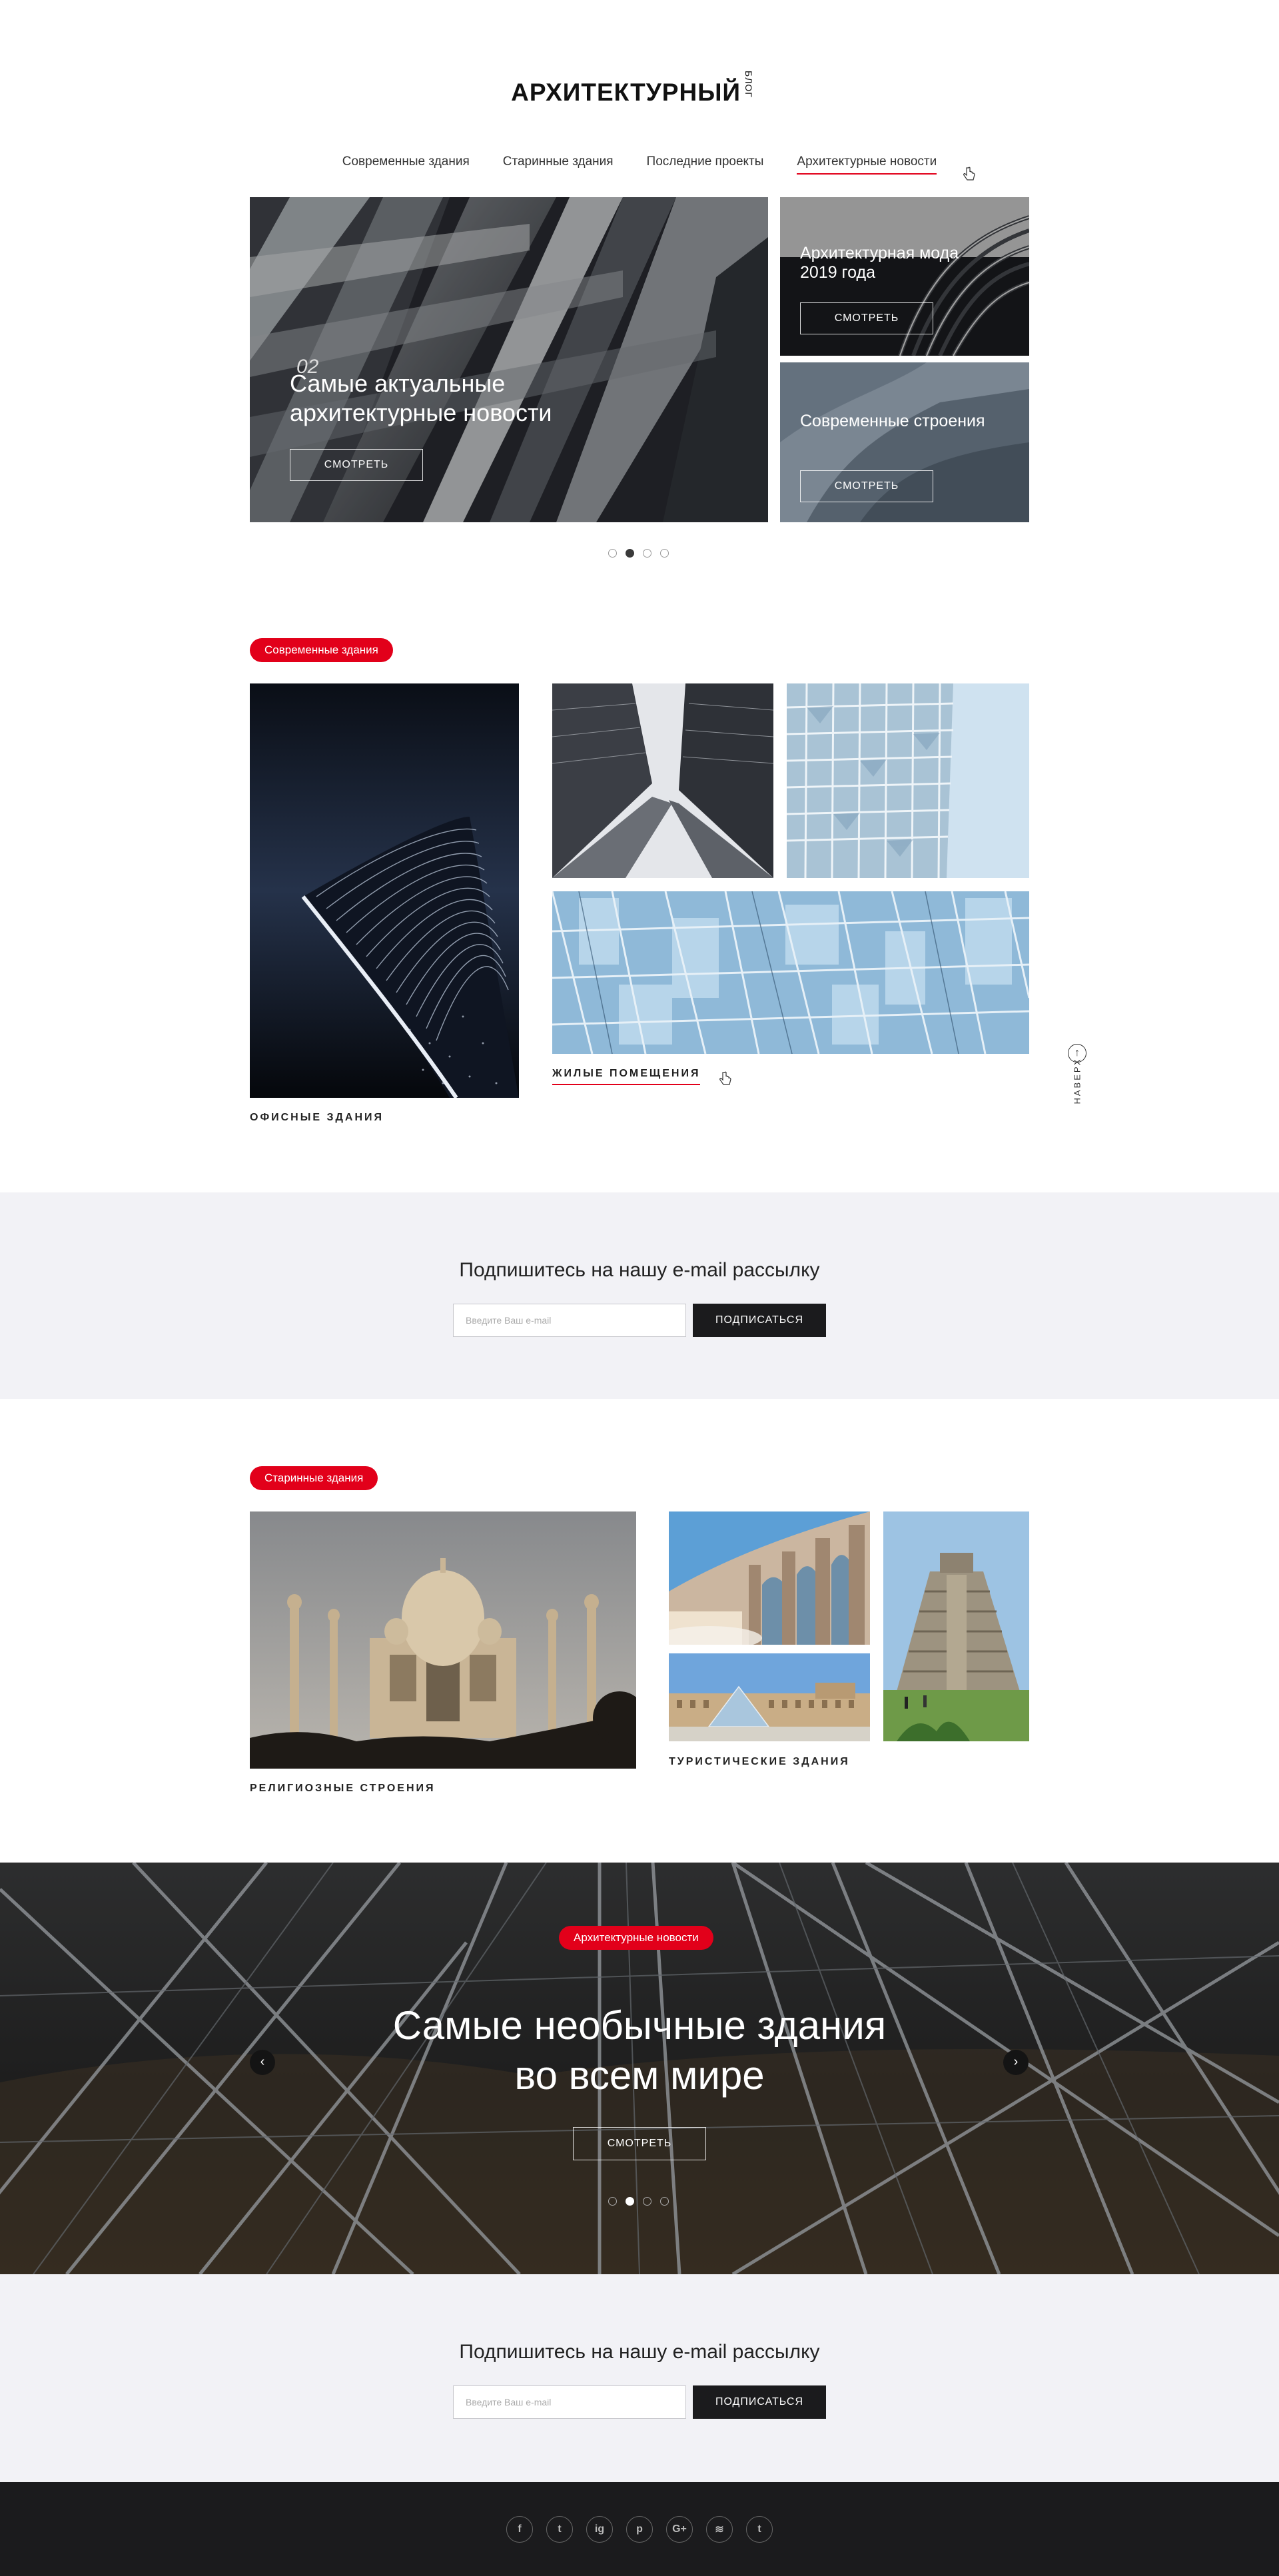 The width and height of the screenshot is (1279, 2576). What do you see at coordinates (1016, 2062) in the screenshot?
I see `banner-next-arrow-icon: ›` at bounding box center [1016, 2062].